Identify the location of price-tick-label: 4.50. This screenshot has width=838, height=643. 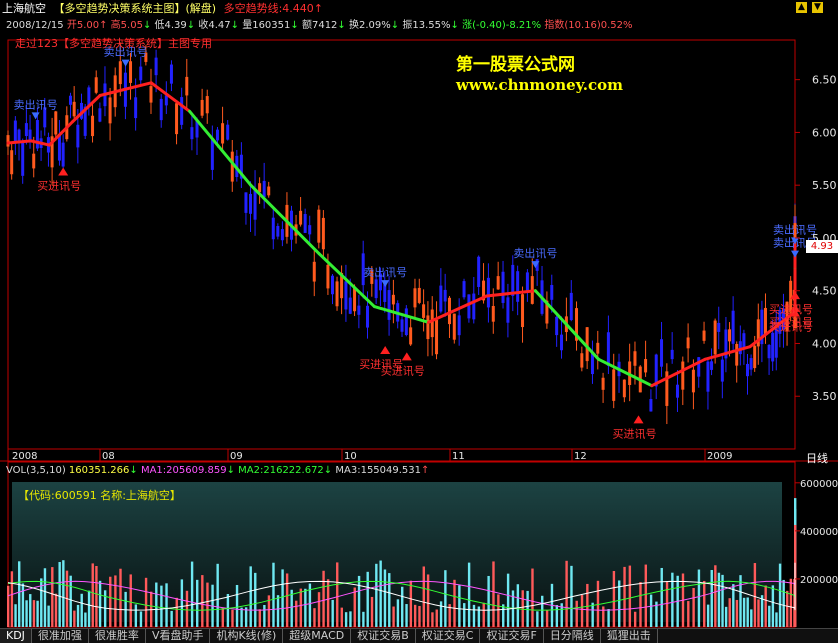
(824, 291).